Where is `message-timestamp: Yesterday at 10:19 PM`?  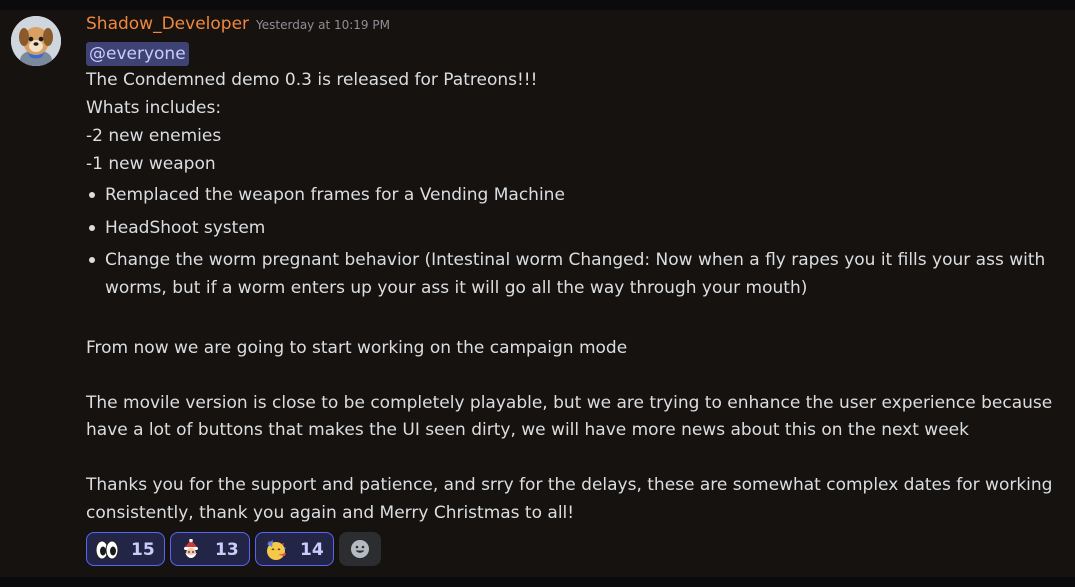
message-timestamp: Yesterday at 10:19 PM is located at coordinates (323, 25).